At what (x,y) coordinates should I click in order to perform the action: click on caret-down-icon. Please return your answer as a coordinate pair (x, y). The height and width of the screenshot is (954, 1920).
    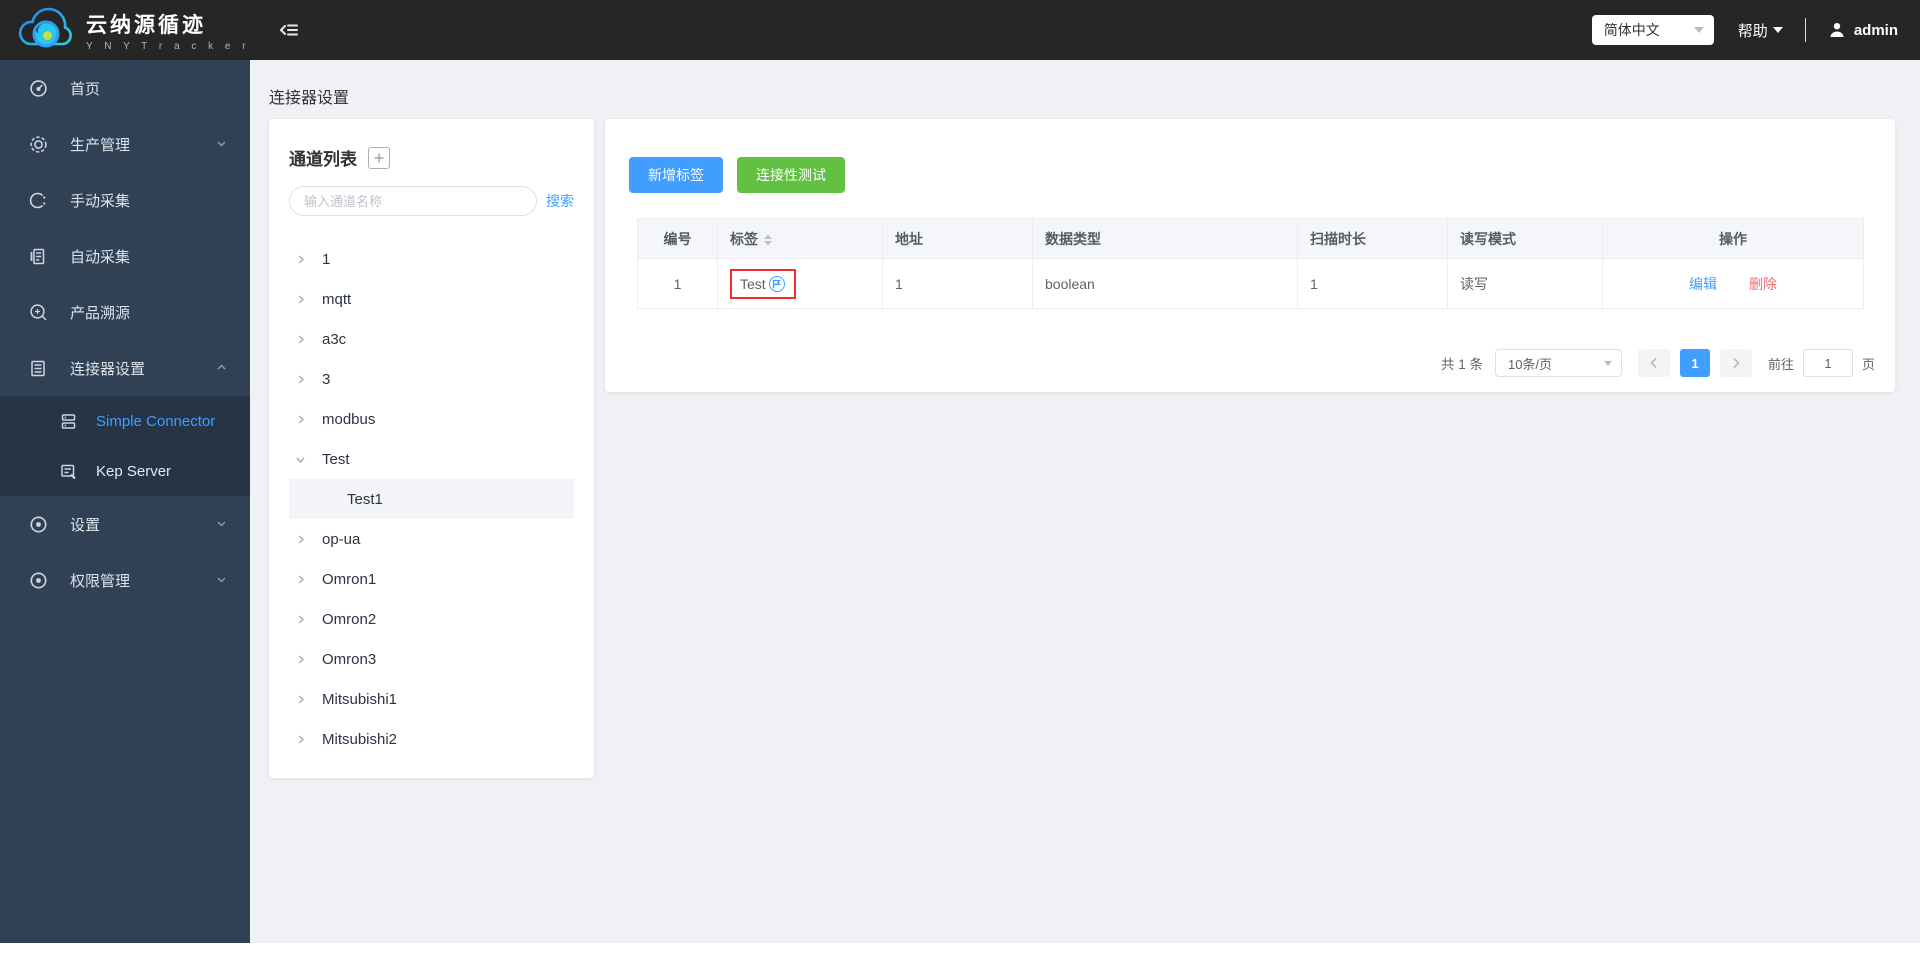
    Looking at the image, I should click on (302, 459).